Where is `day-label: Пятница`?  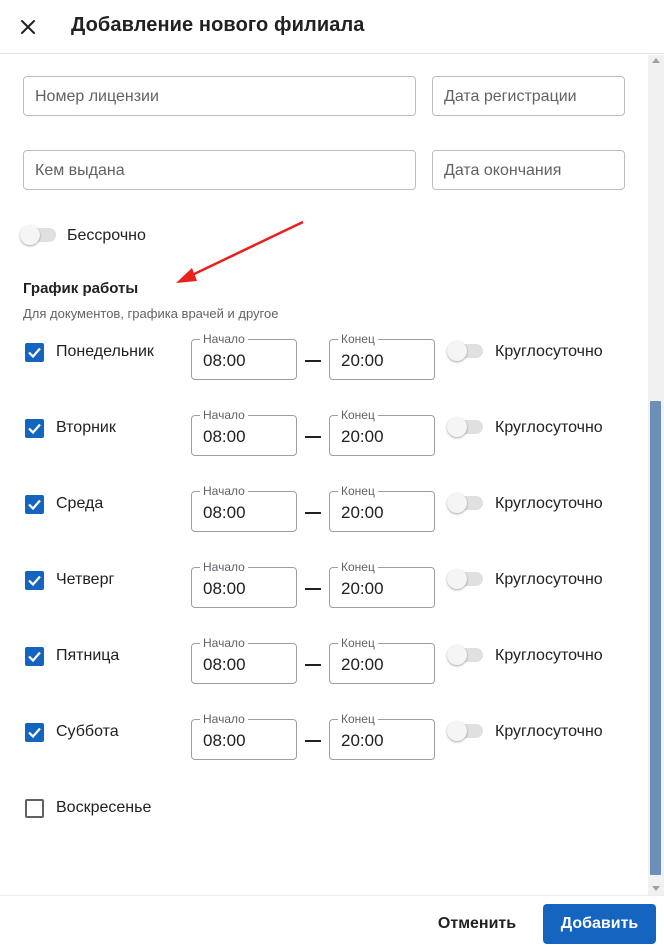
day-label: Пятница is located at coordinates (88, 655).